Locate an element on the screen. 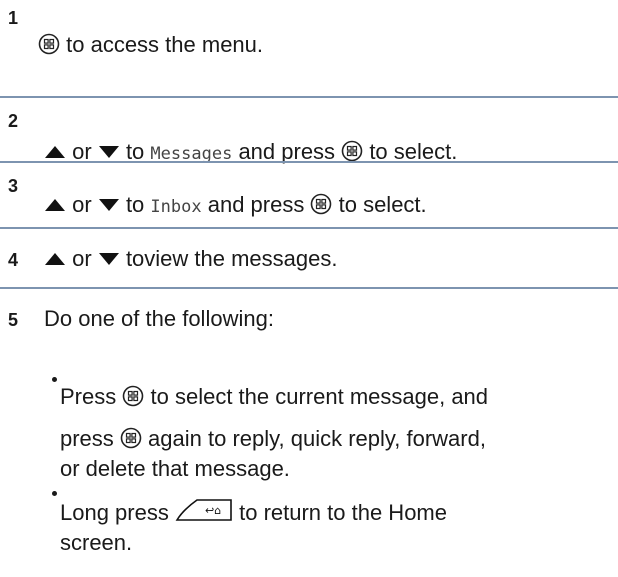 The image size is (618, 577). bullet-text: press is located at coordinates (87, 438).